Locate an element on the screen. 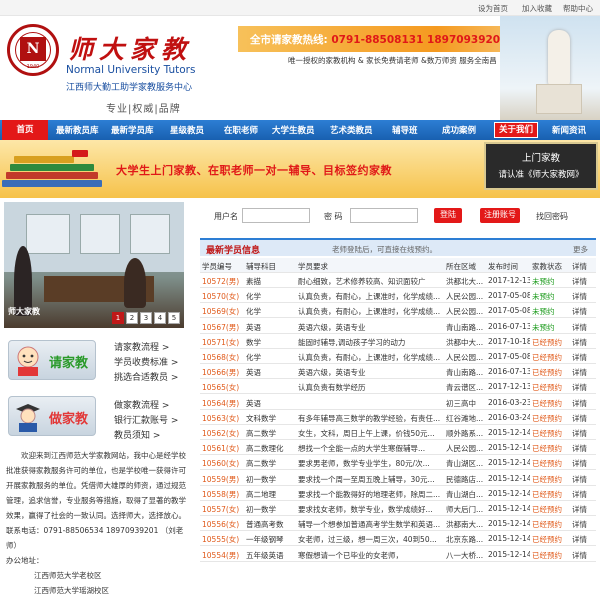  banner-callout-subtitle: 请认准《师大家教网》 is located at coordinates (541, 175).